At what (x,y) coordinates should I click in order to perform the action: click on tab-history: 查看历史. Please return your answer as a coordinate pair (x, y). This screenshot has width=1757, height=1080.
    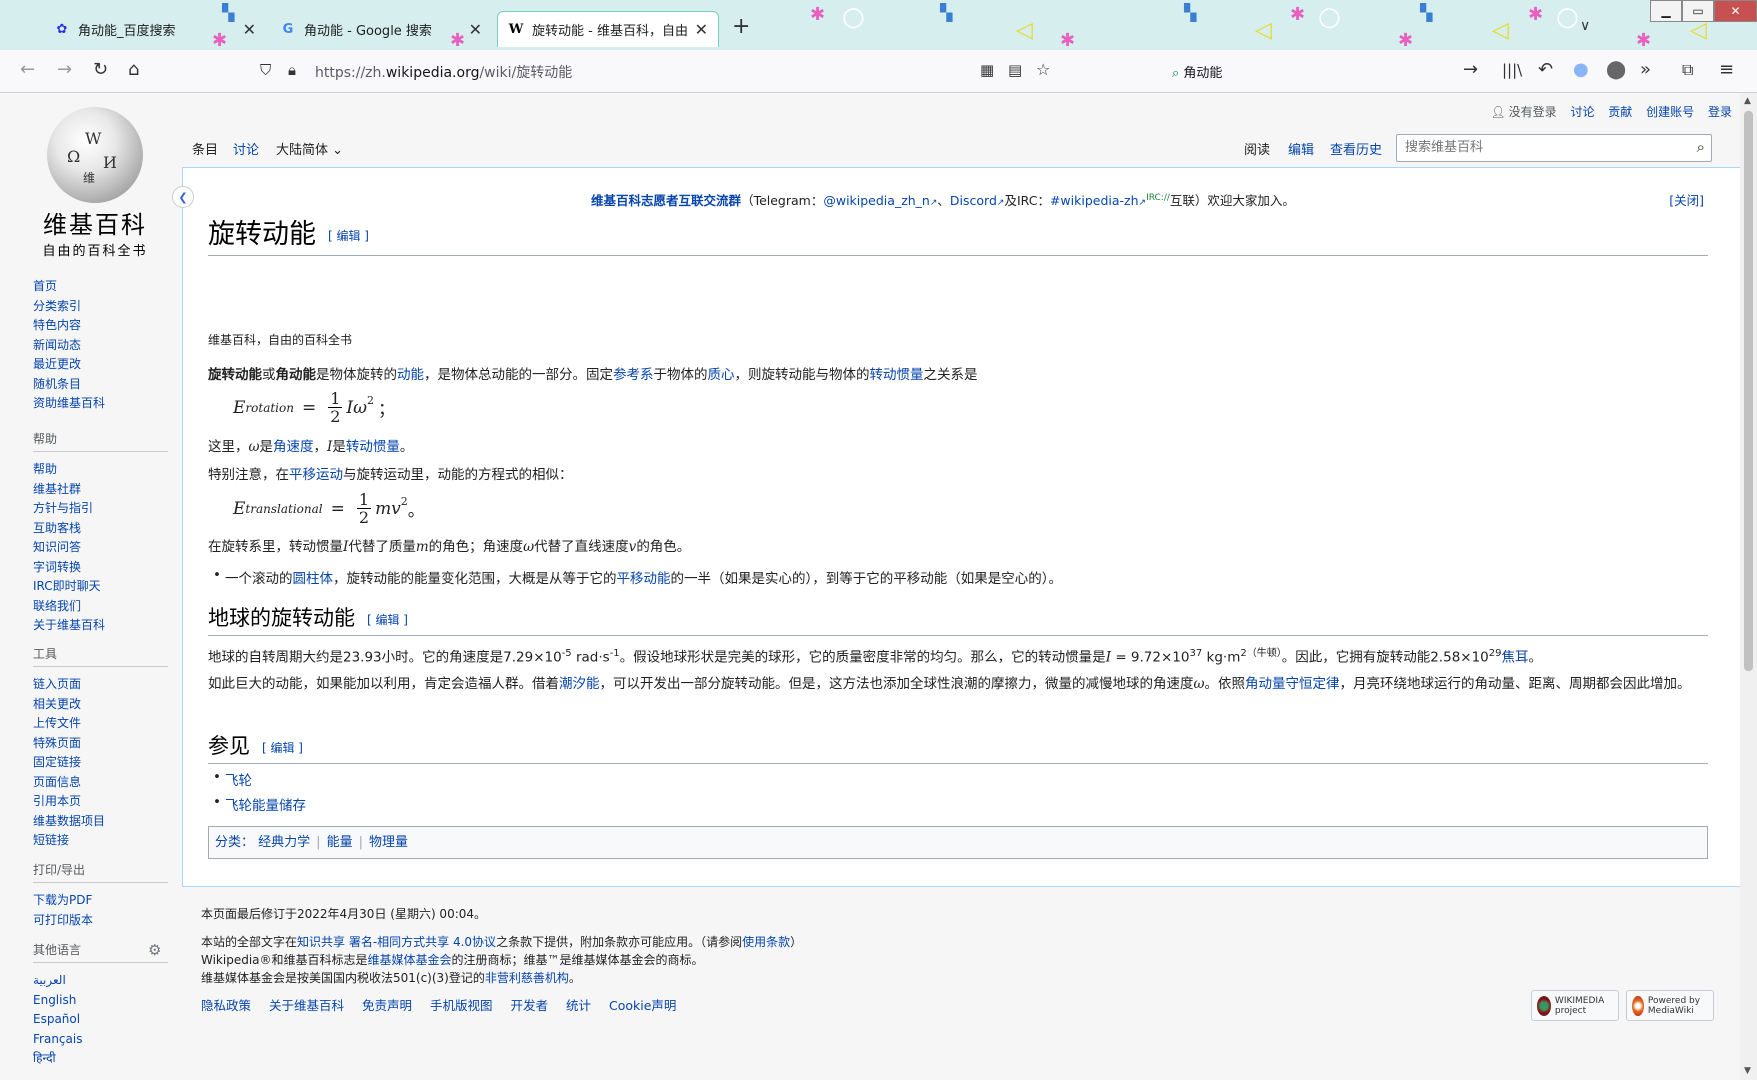
    Looking at the image, I should click on (1356, 151).